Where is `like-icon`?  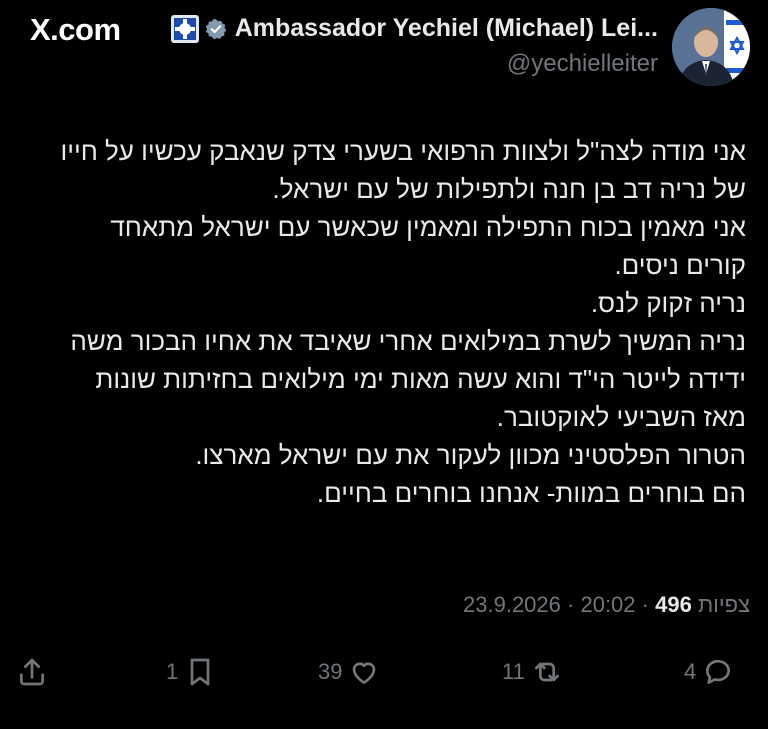
like-icon is located at coordinates (364, 673).